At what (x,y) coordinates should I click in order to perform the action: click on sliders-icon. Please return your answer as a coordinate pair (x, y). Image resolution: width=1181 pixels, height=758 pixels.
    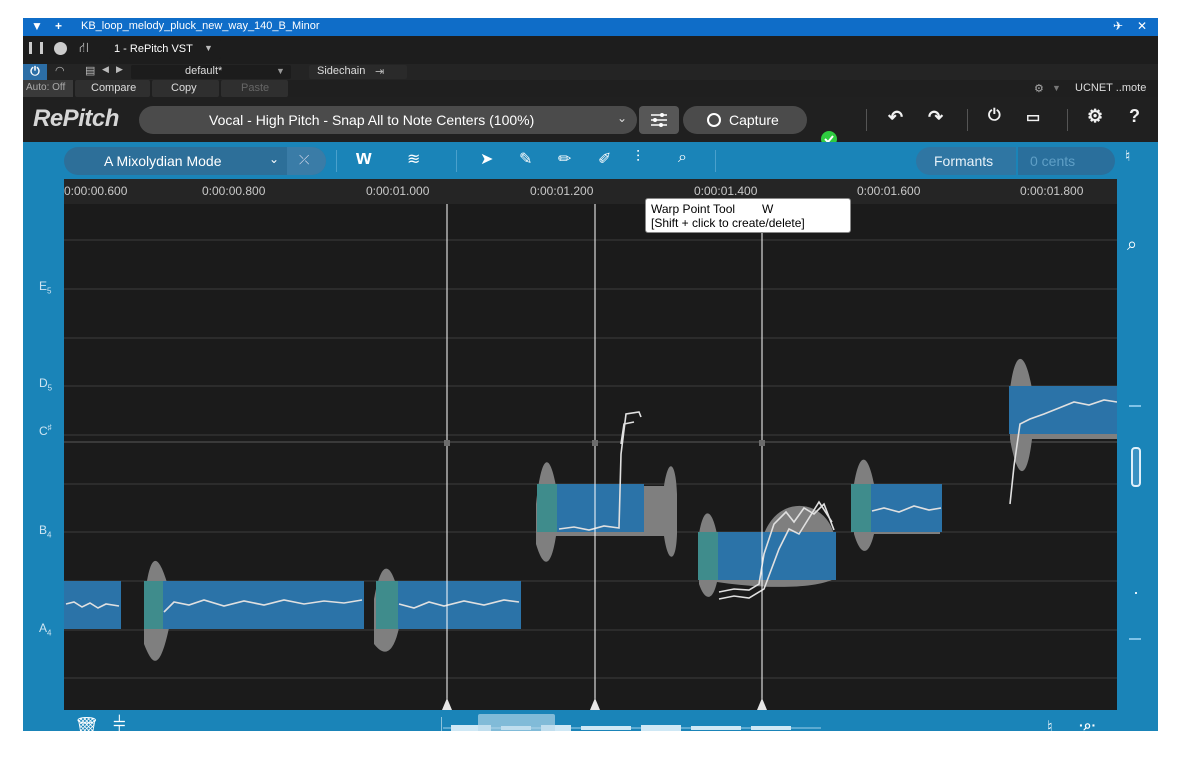
    Looking at the image, I should click on (659, 120).